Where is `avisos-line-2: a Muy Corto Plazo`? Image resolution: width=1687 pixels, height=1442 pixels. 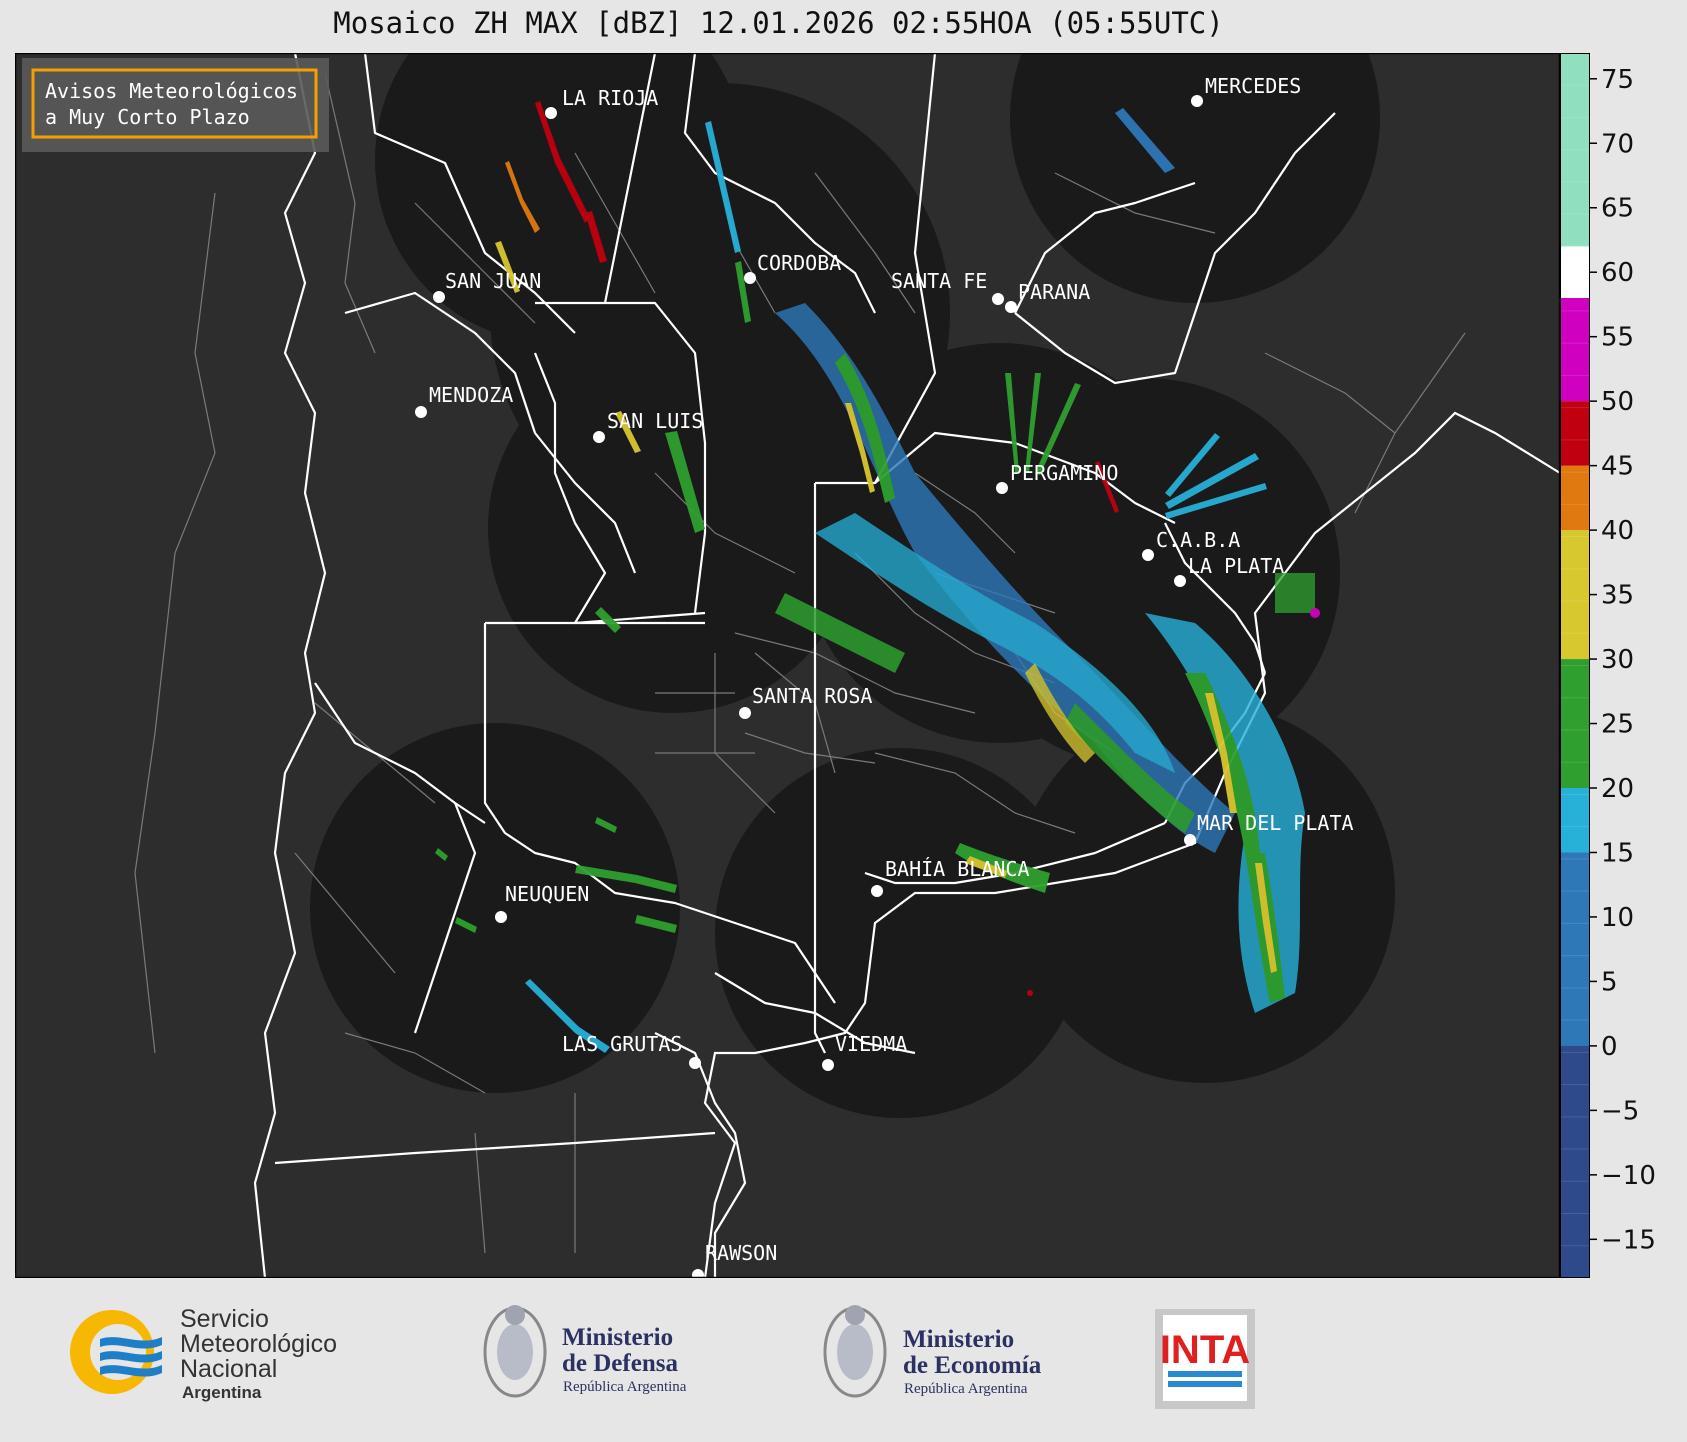
avisos-line-2: a Muy Corto Plazo is located at coordinates (147, 117).